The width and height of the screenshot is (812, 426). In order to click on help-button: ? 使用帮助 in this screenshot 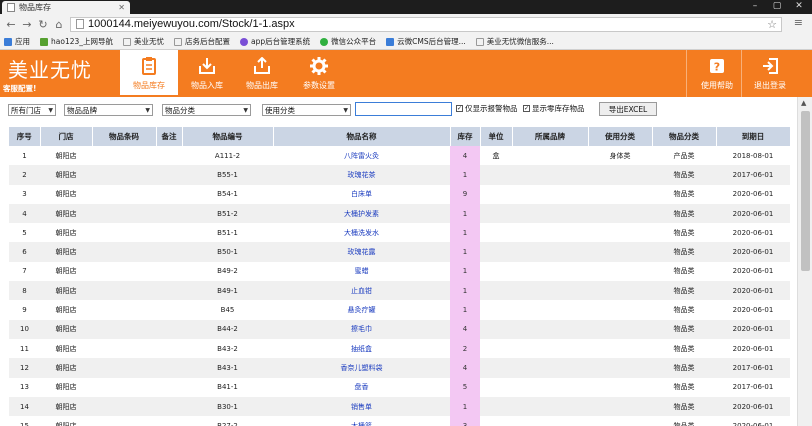, I will do `click(717, 73)`.